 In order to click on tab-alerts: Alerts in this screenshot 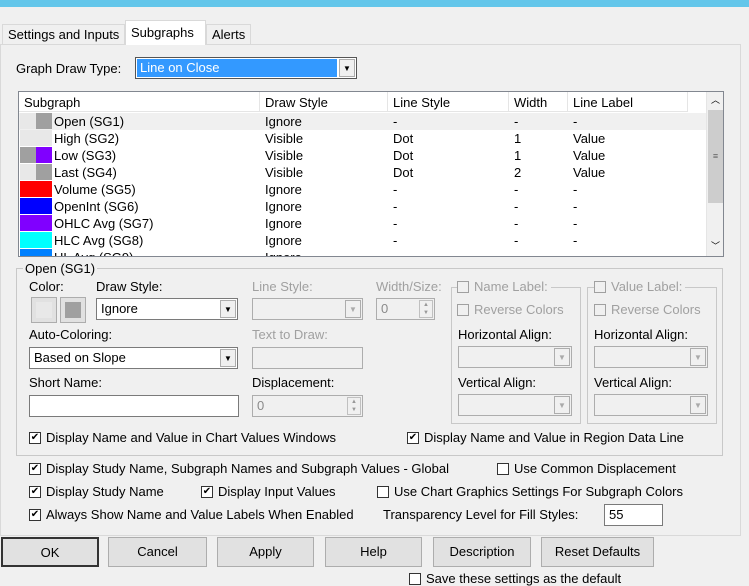, I will do `click(228, 34)`.